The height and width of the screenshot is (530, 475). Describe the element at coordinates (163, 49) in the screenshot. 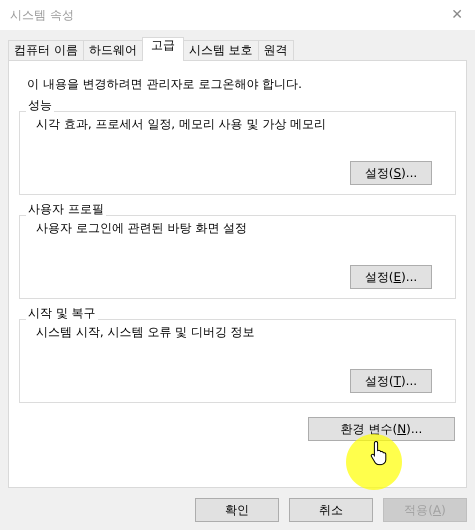

I see `tab: 고급` at that location.